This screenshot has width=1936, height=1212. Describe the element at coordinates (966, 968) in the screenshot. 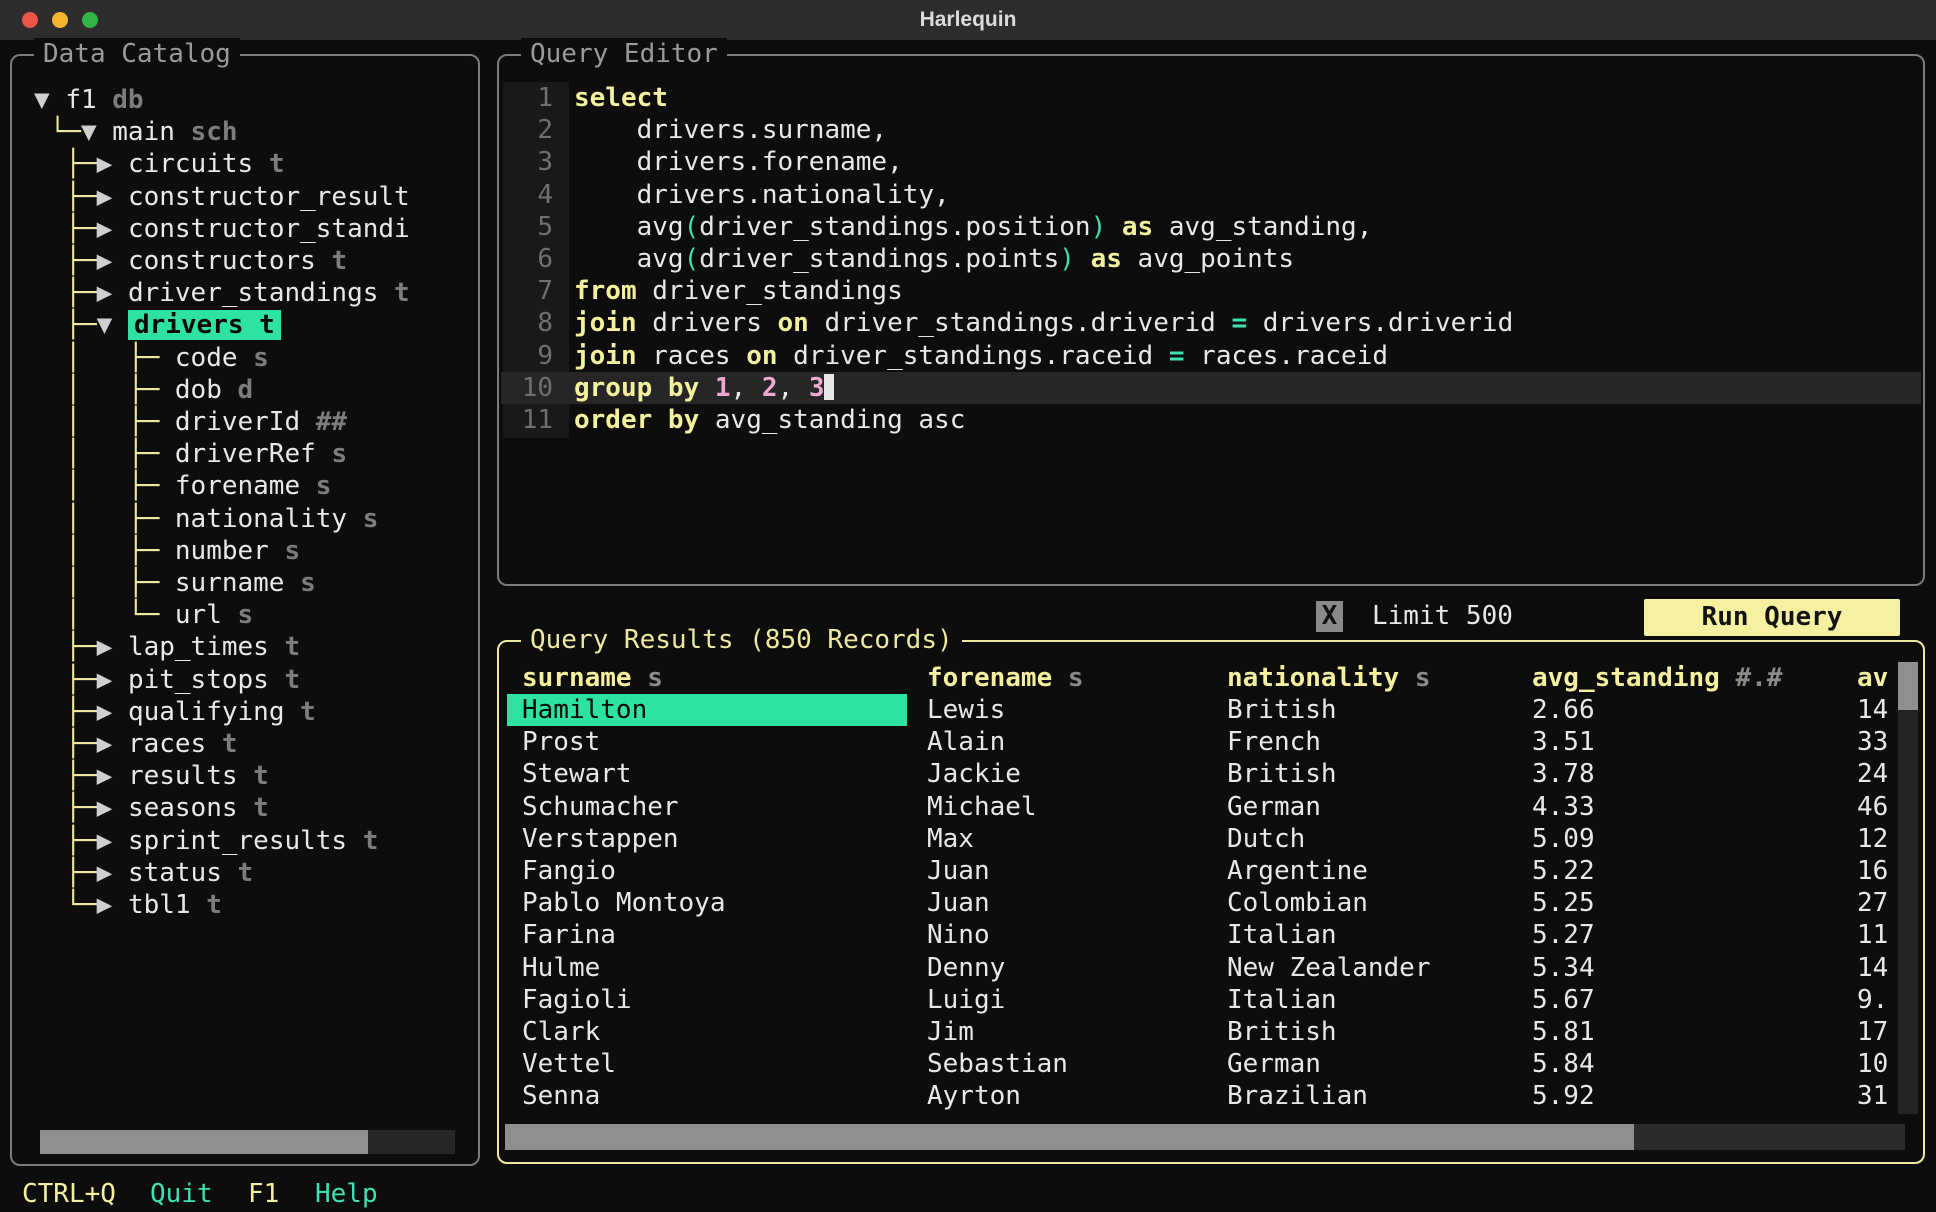

I see `table-cell: Denny` at that location.